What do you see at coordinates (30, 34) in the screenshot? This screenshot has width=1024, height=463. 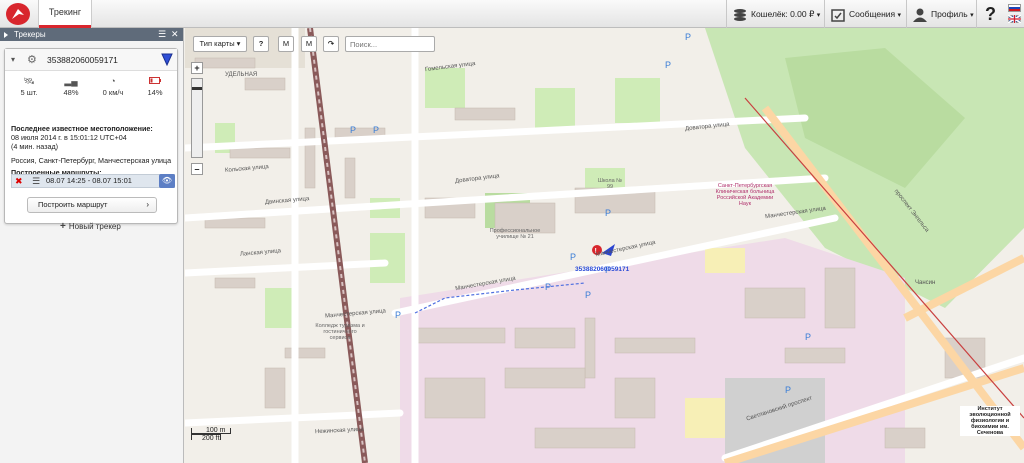 I see `sidebar-title: Трекеры` at bounding box center [30, 34].